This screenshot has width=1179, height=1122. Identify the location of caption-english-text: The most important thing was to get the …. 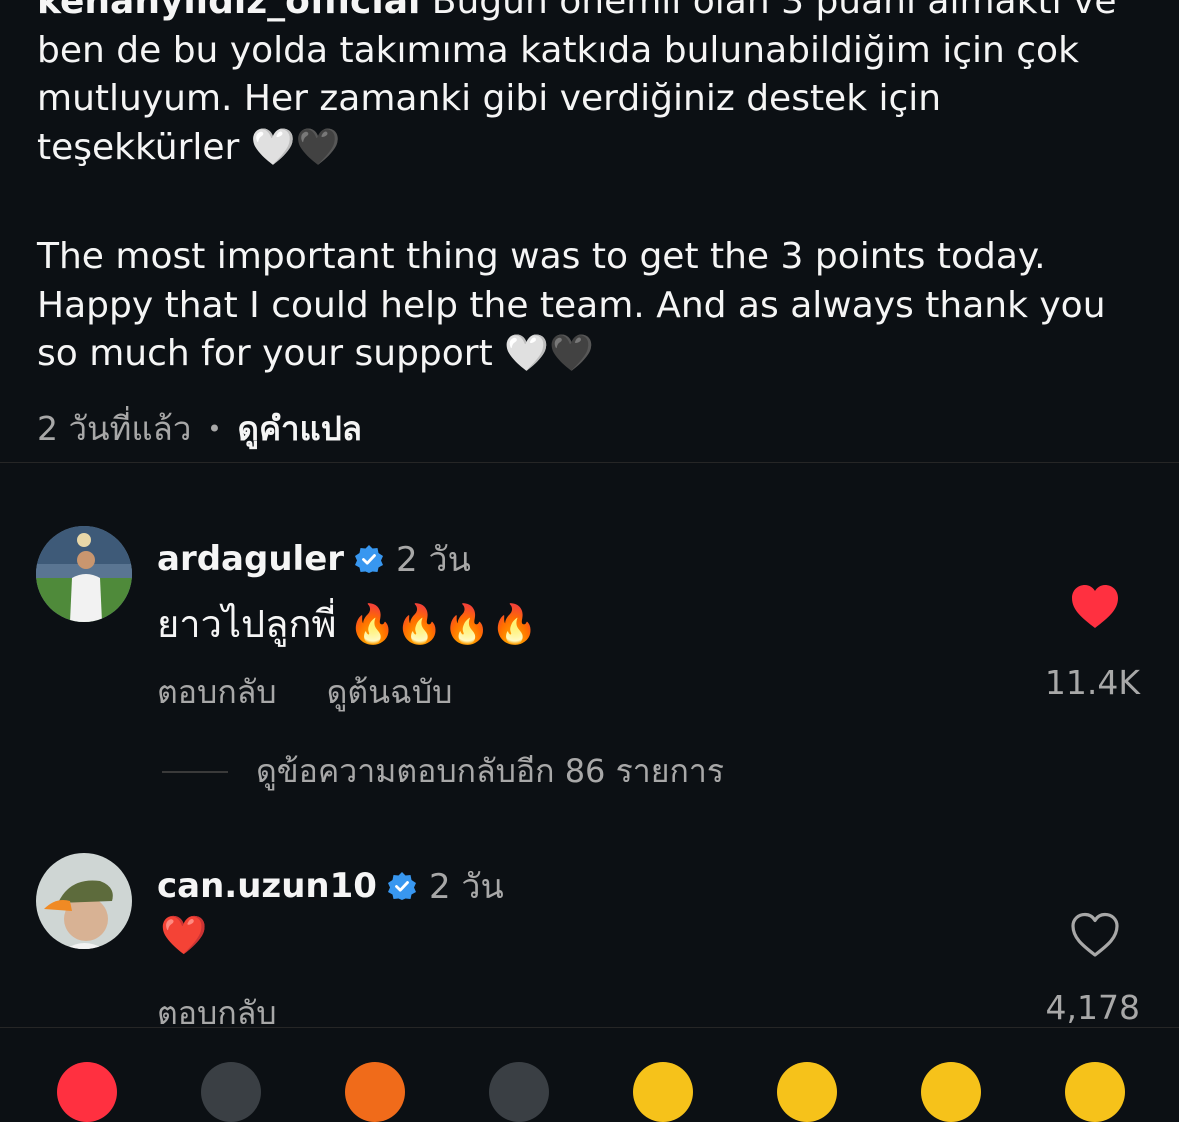
(571, 305).